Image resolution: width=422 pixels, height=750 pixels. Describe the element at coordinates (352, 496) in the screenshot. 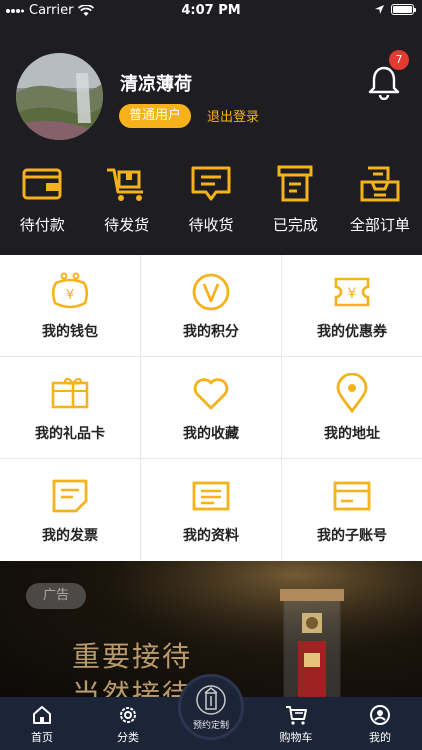

I see `sub-account-icon` at that location.